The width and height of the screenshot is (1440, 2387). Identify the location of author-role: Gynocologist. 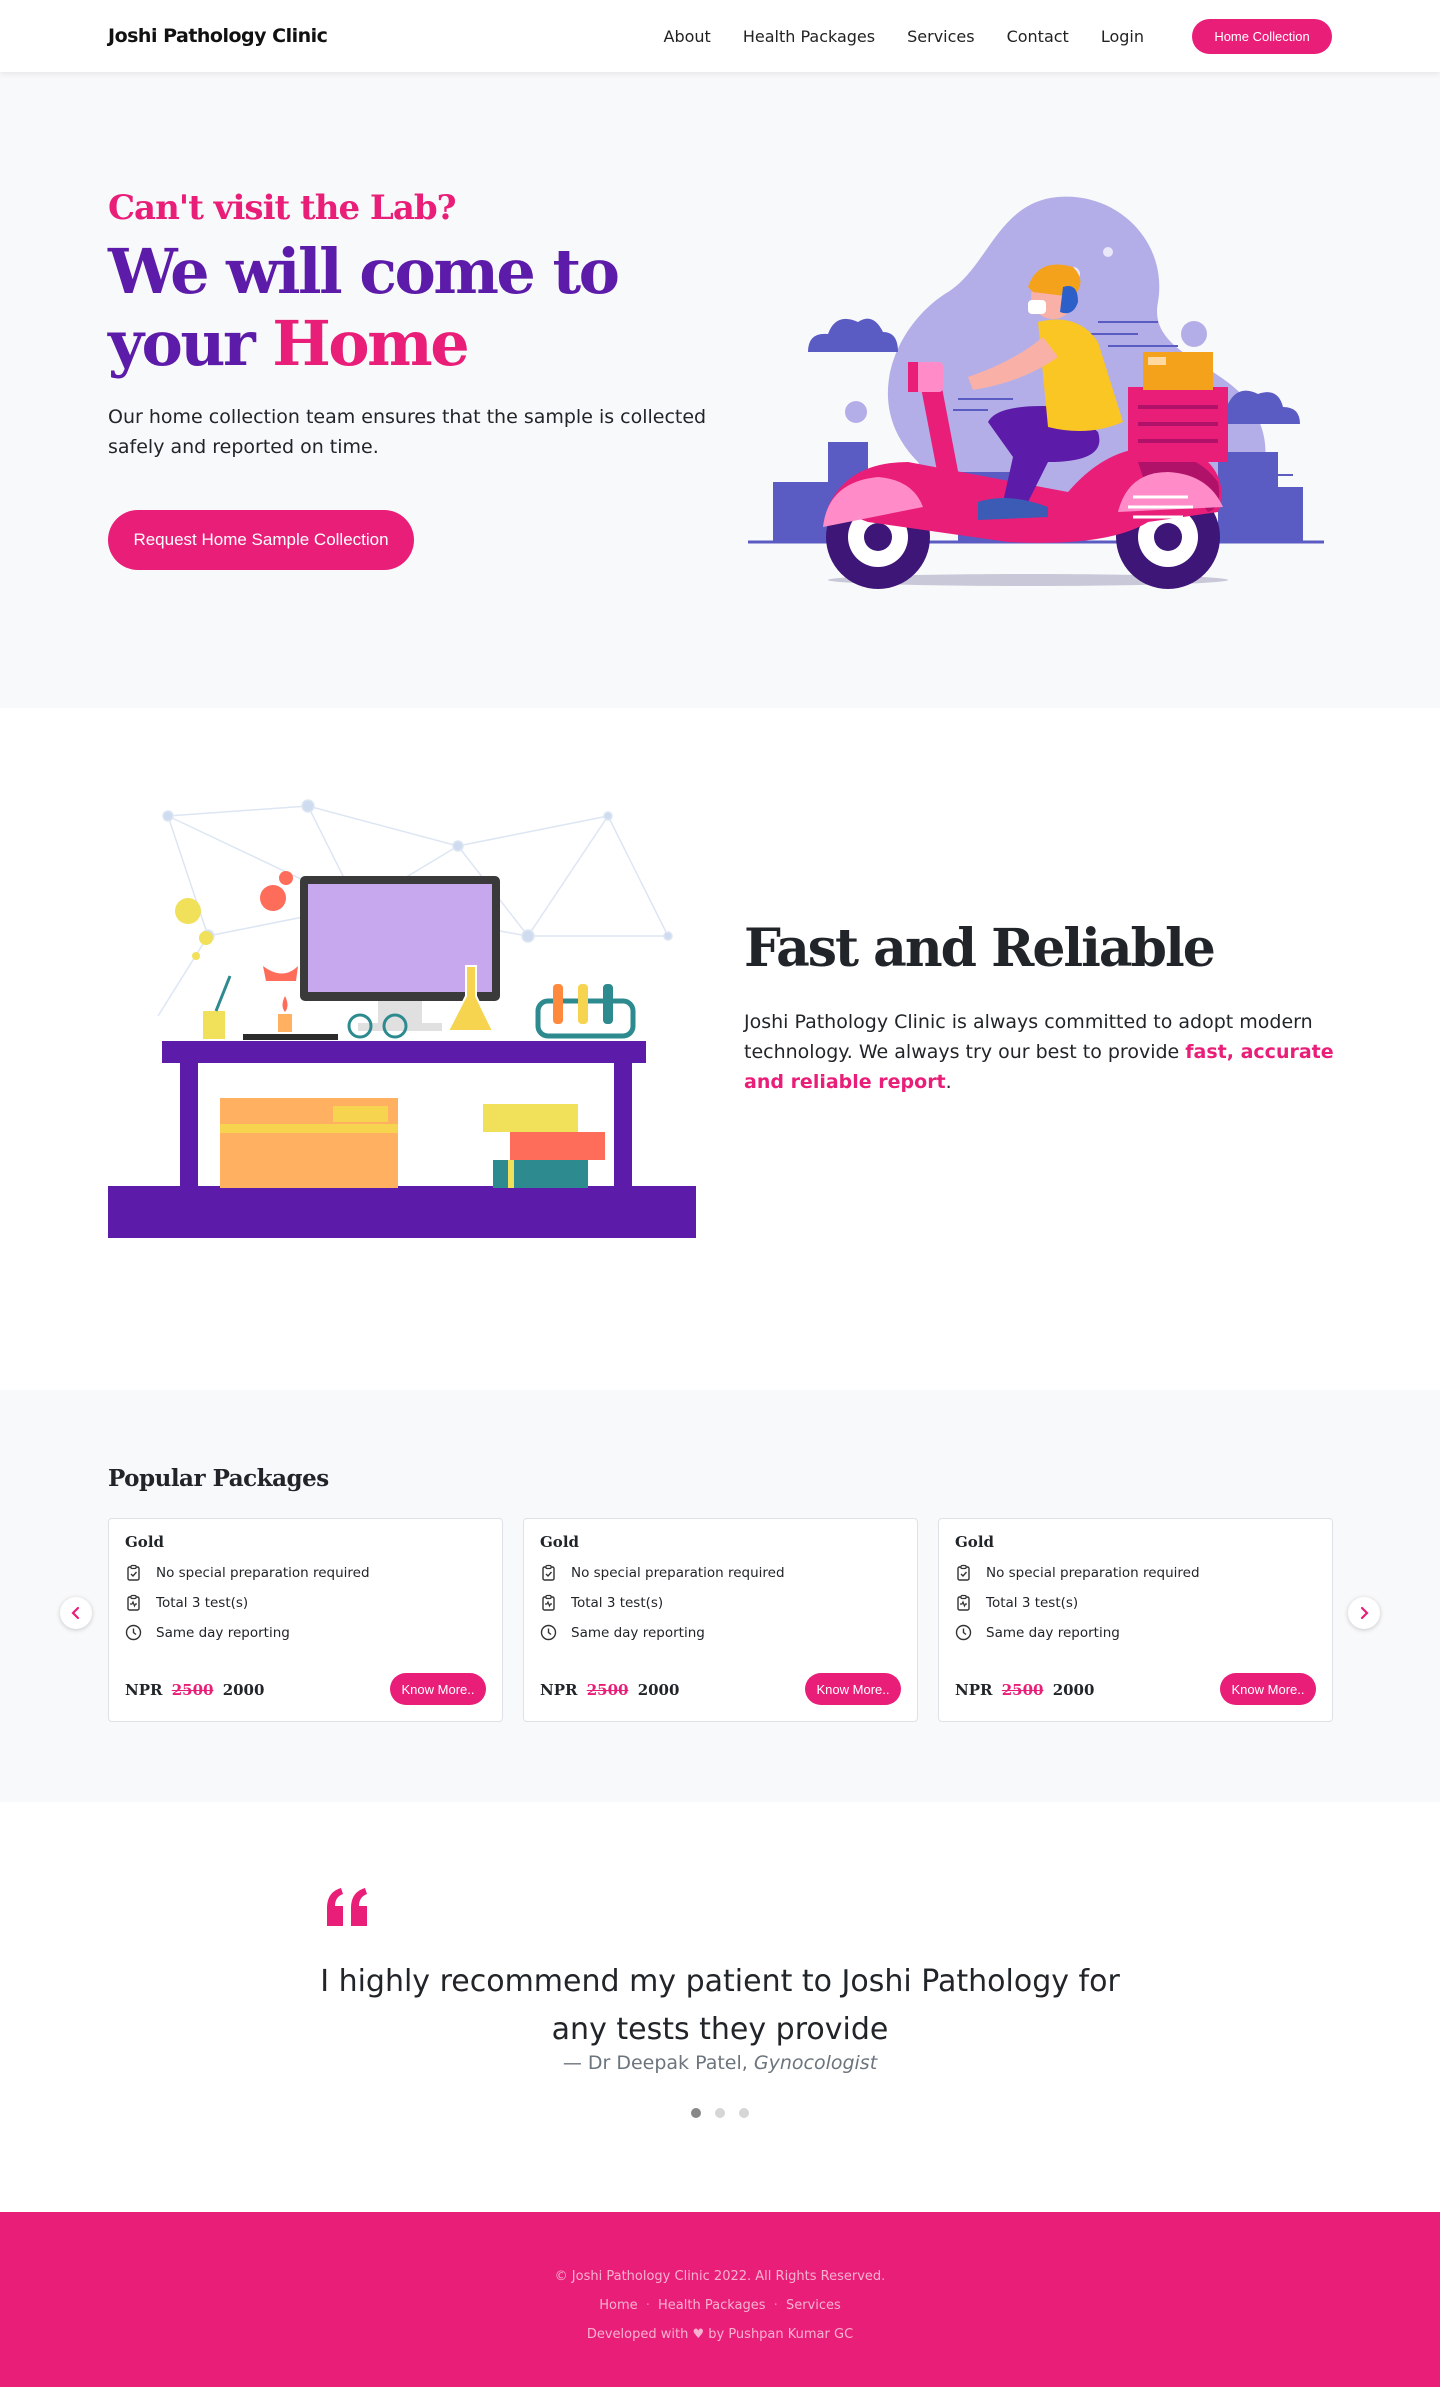
(815, 2063).